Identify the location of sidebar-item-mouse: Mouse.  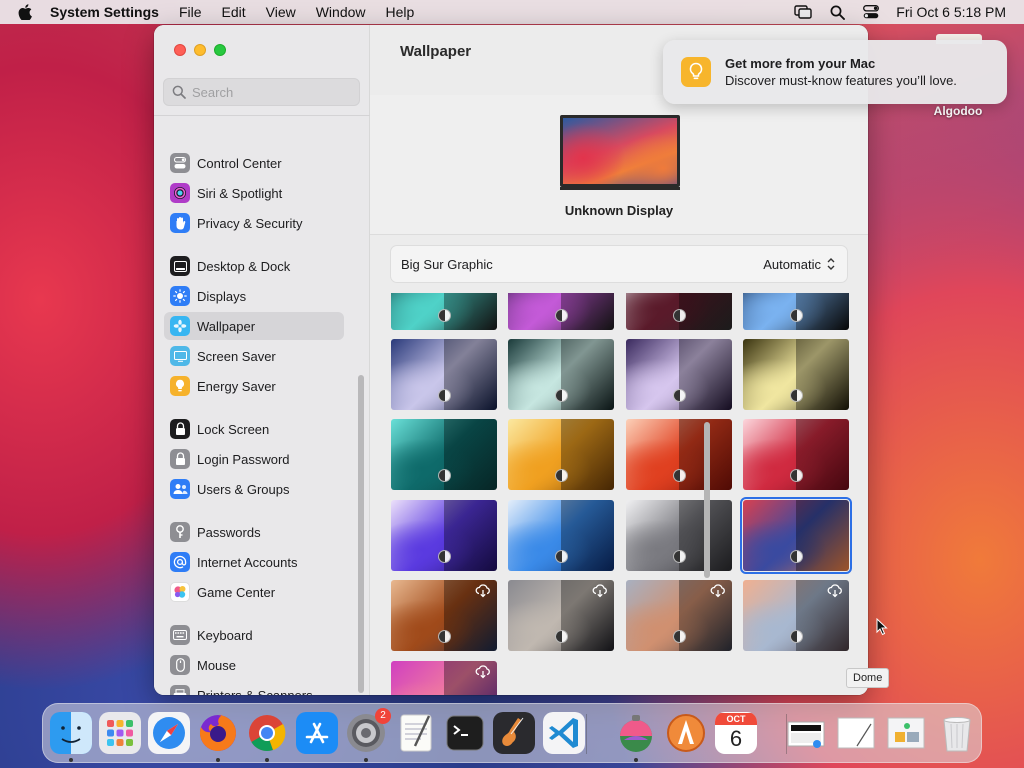
(254, 665).